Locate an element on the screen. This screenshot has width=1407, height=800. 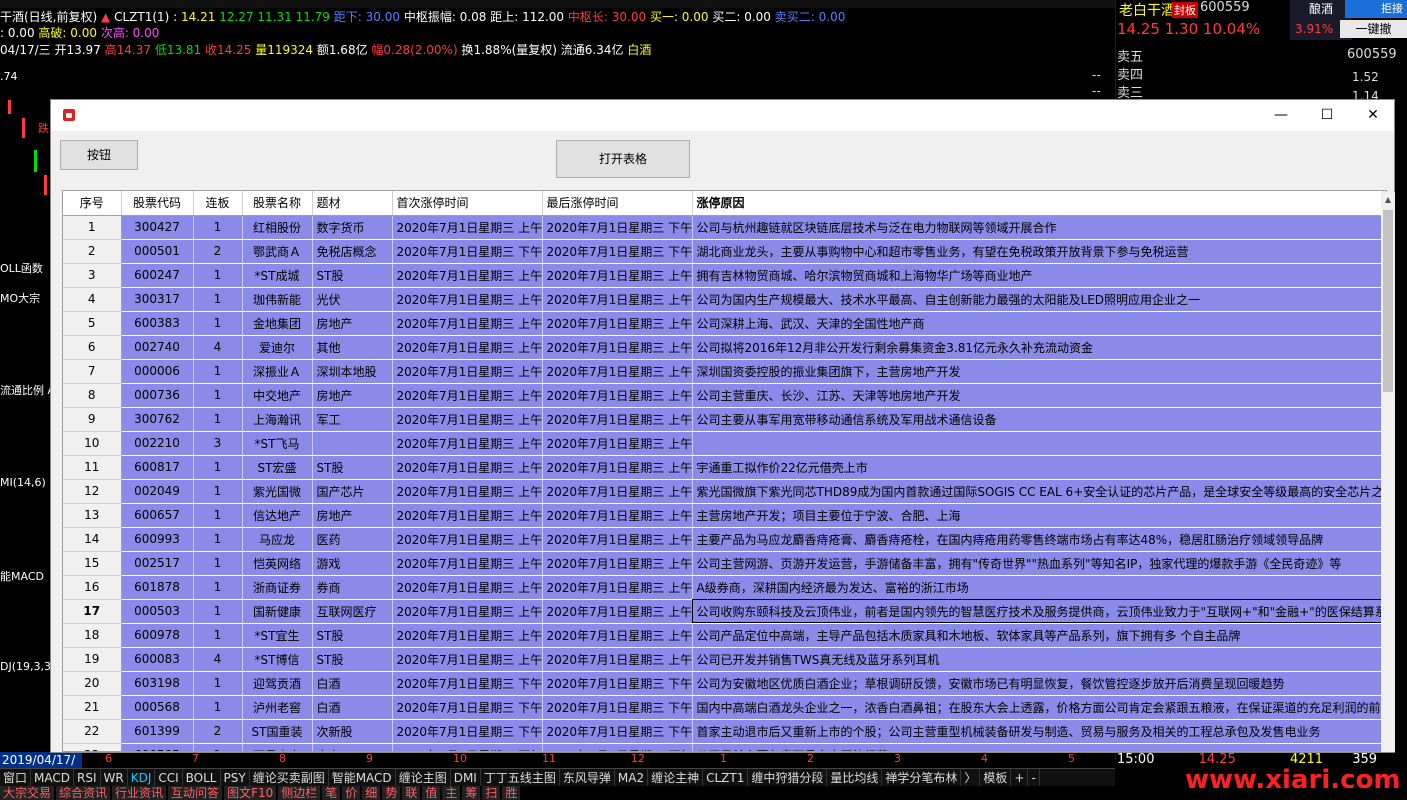
table-cell: 白酒 is located at coordinates (352, 707).